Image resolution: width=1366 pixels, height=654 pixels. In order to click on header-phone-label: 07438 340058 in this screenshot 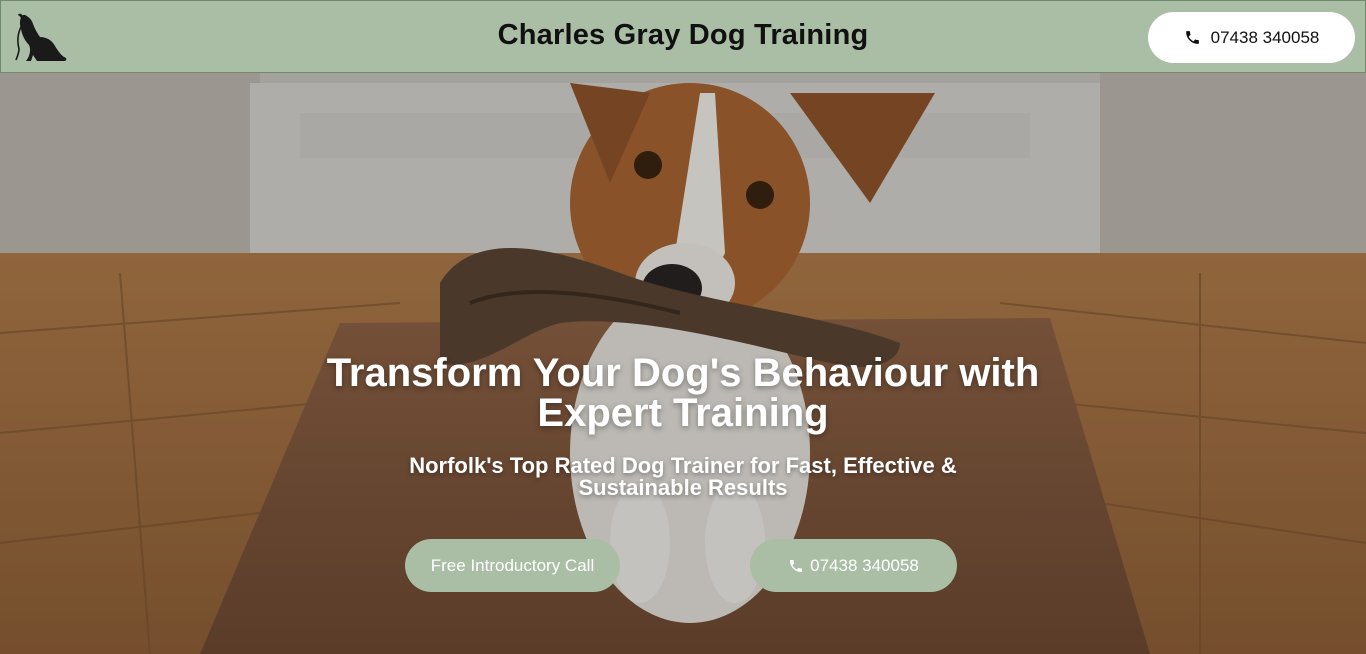, I will do `click(1265, 37)`.